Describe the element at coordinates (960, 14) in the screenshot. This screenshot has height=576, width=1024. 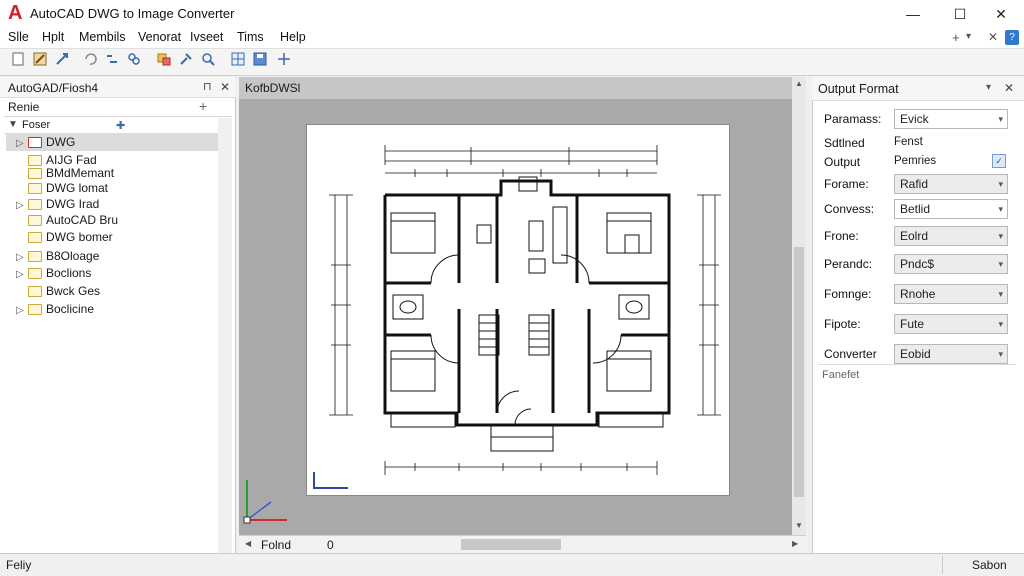
I see `maximize-button: ☐` at that location.